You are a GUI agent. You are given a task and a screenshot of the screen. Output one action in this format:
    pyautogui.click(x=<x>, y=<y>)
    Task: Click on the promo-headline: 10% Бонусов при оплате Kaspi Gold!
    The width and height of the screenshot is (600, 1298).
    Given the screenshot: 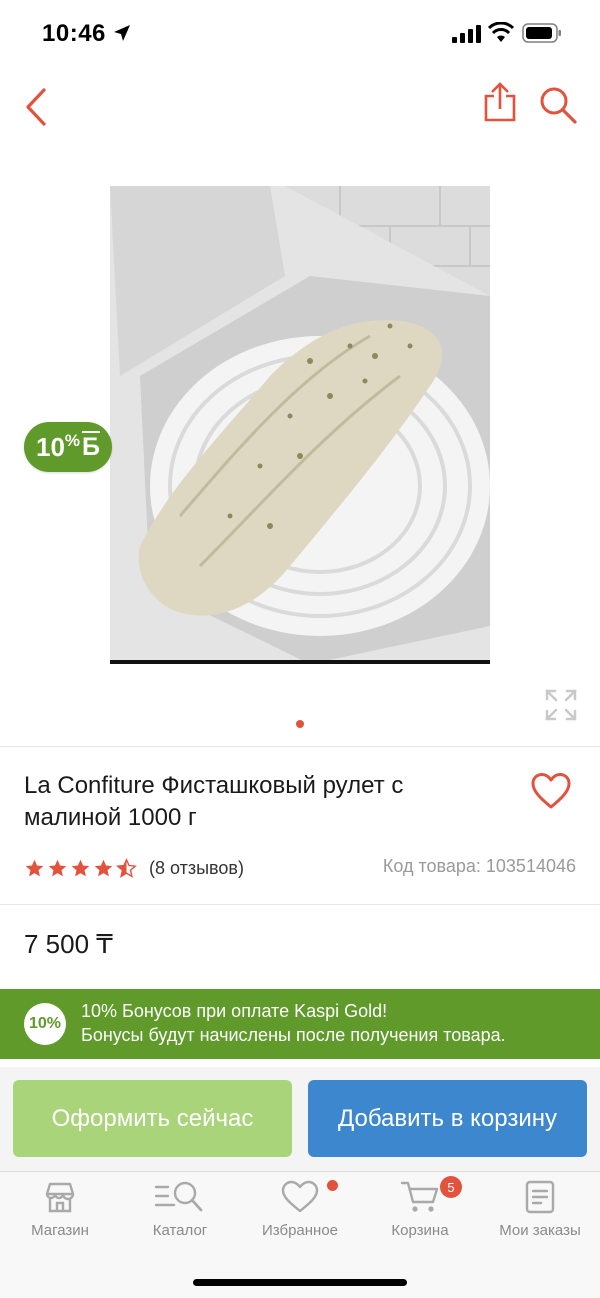 What is the action you would take?
    pyautogui.click(x=234, y=1011)
    